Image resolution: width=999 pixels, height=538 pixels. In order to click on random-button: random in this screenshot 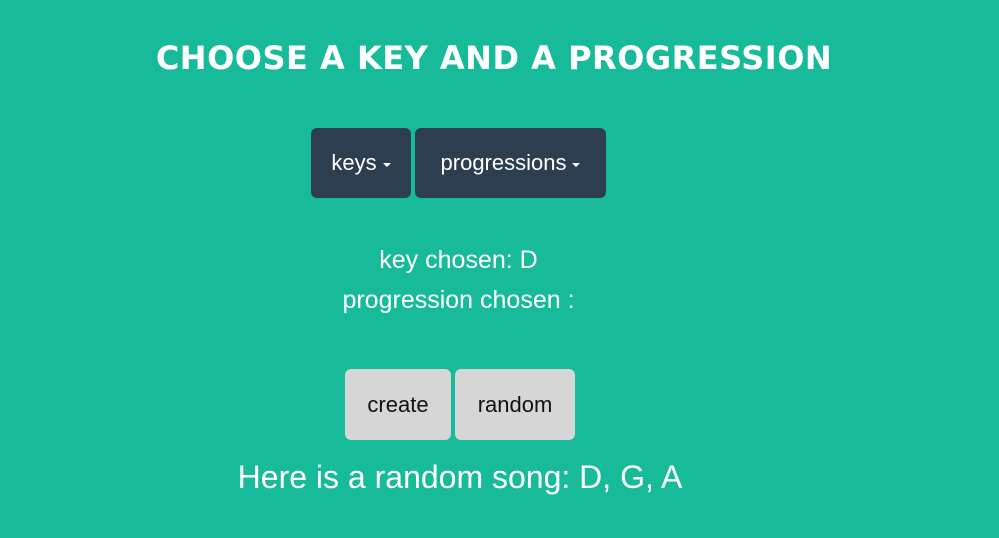, I will do `click(515, 404)`.